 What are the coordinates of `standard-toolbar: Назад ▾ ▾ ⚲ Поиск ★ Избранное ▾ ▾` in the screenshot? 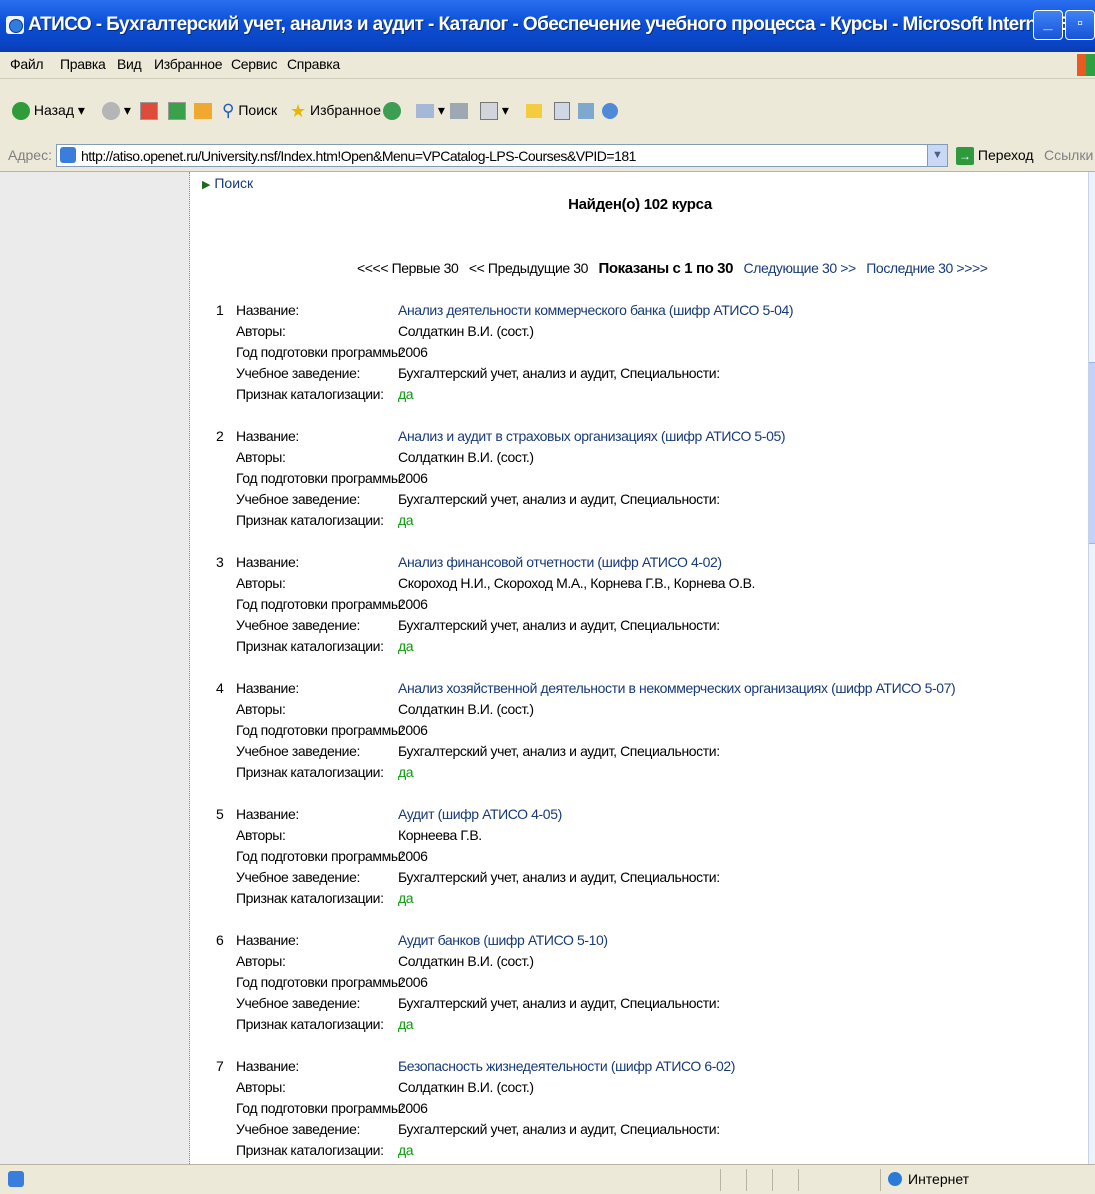 It's located at (547, 110).